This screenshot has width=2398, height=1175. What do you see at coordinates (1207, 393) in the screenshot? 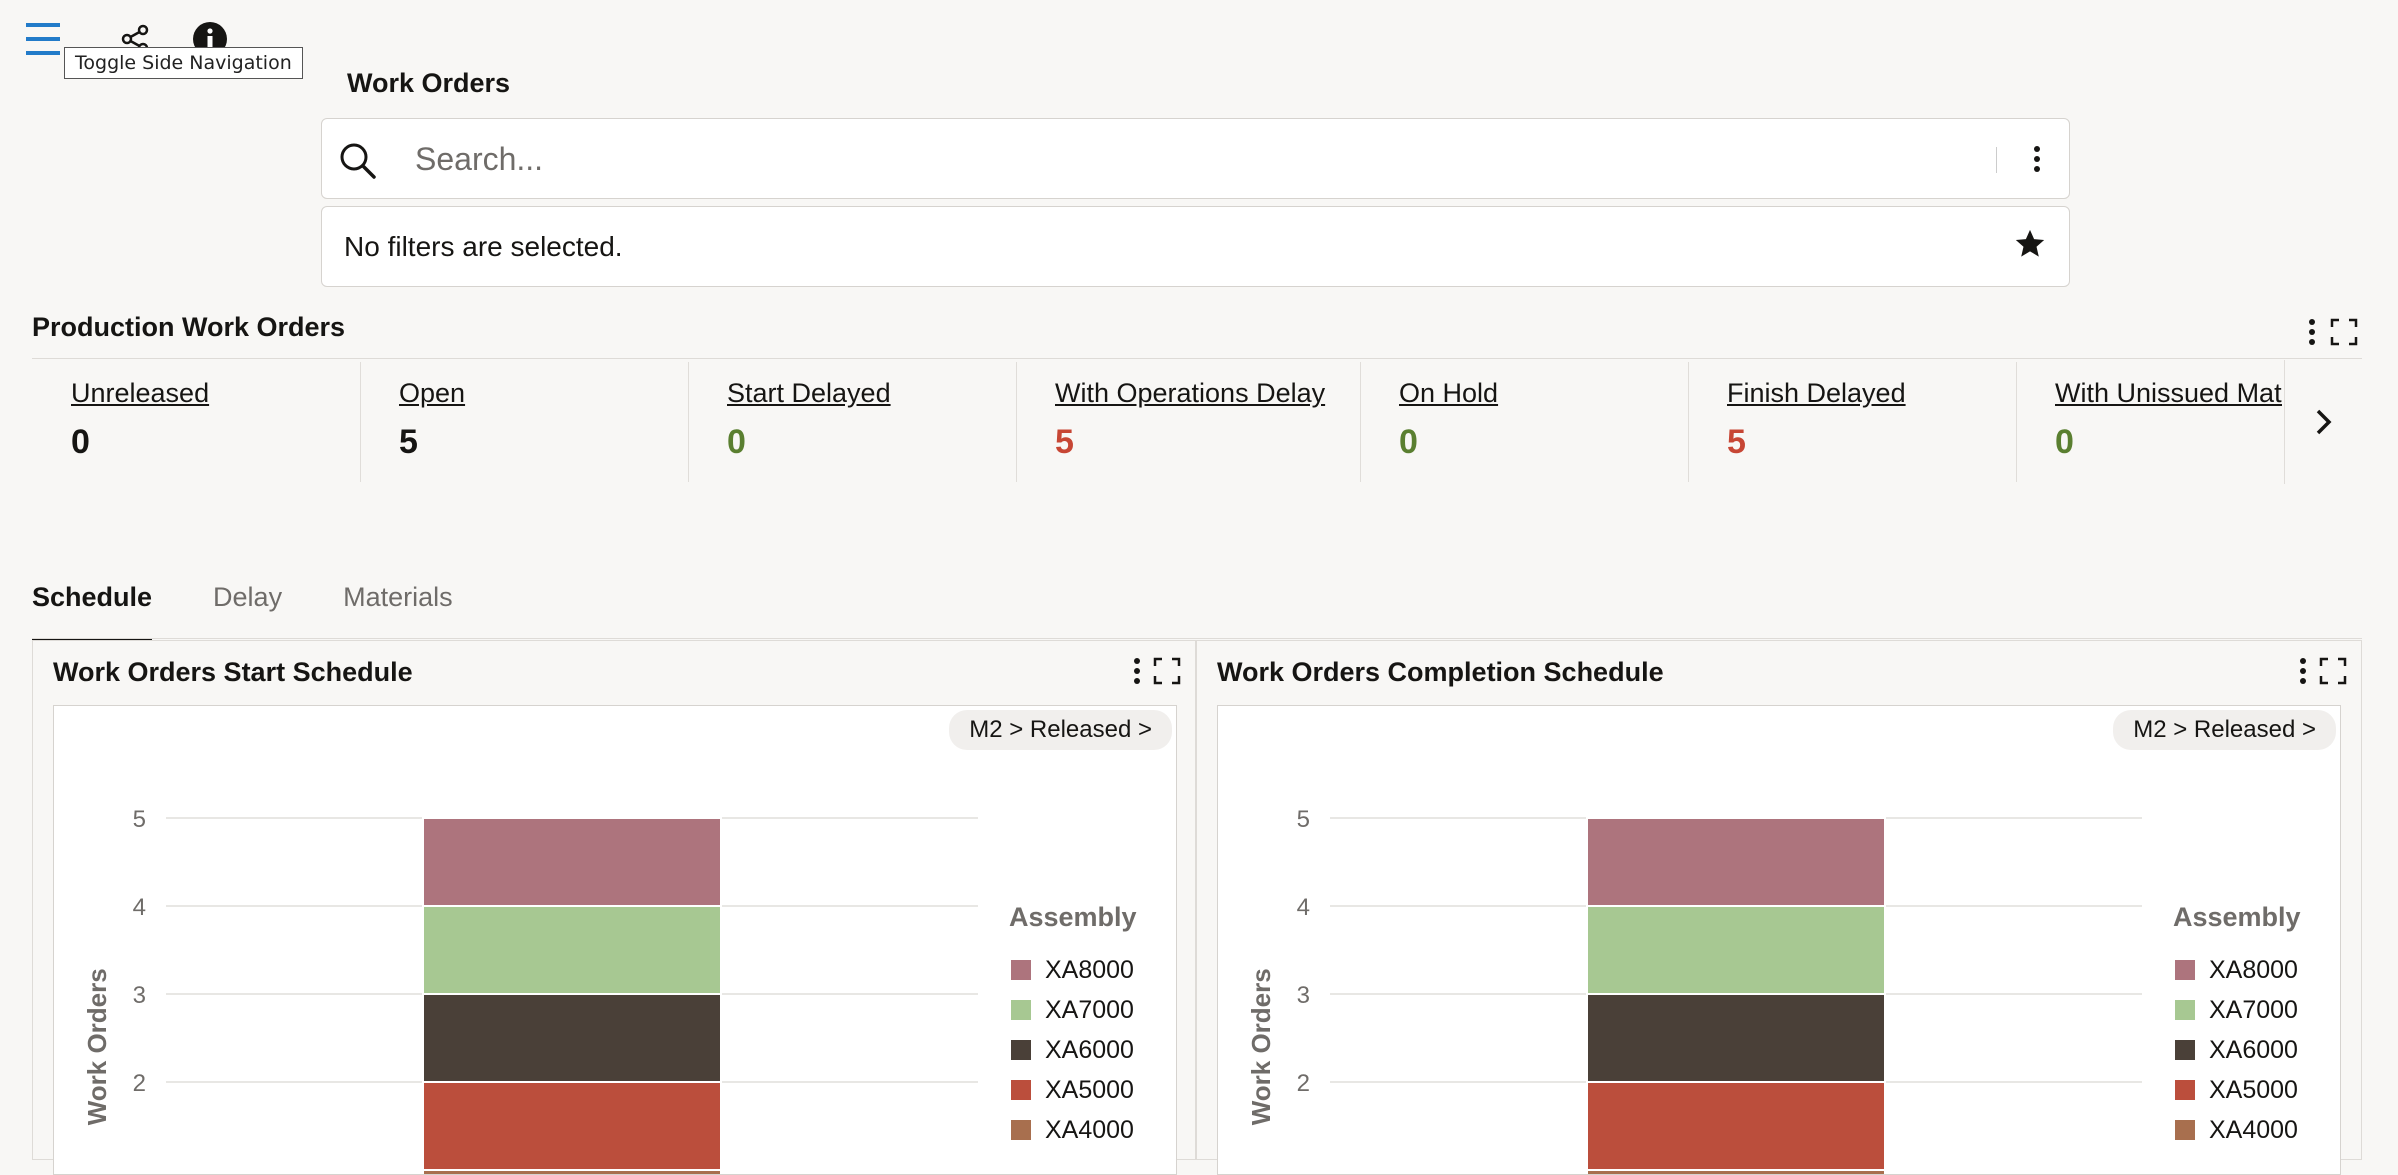
I see `metric-label: With Operations Delay` at bounding box center [1207, 393].